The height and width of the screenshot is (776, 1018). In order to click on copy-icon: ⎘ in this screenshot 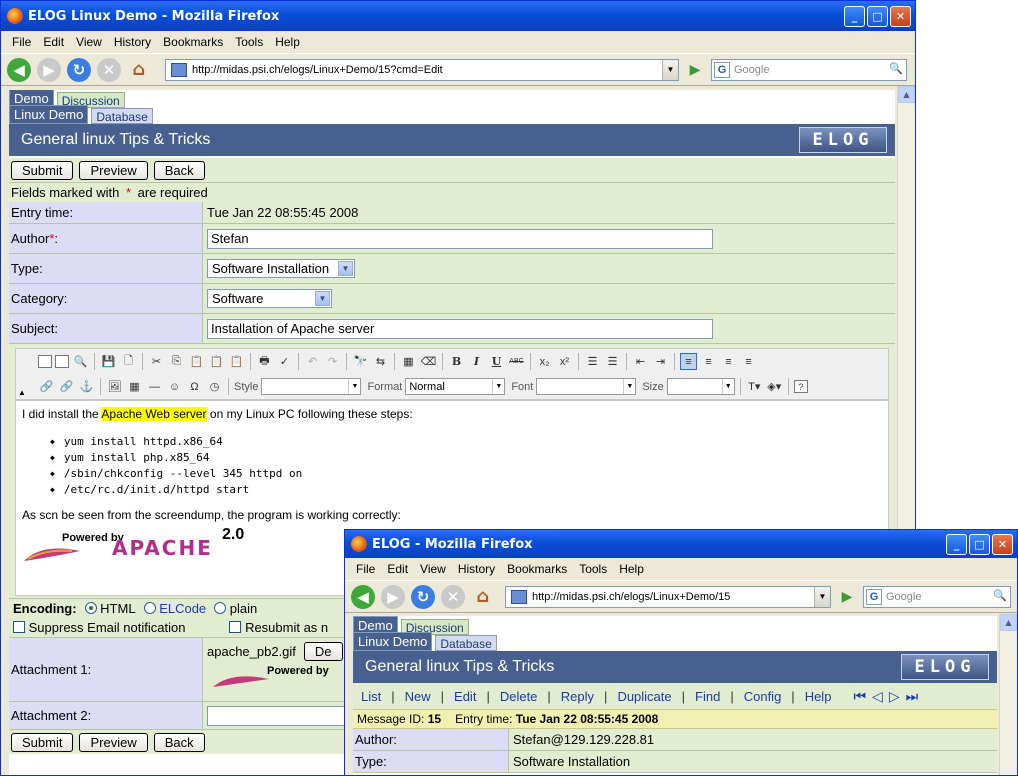, I will do `click(176, 361)`.